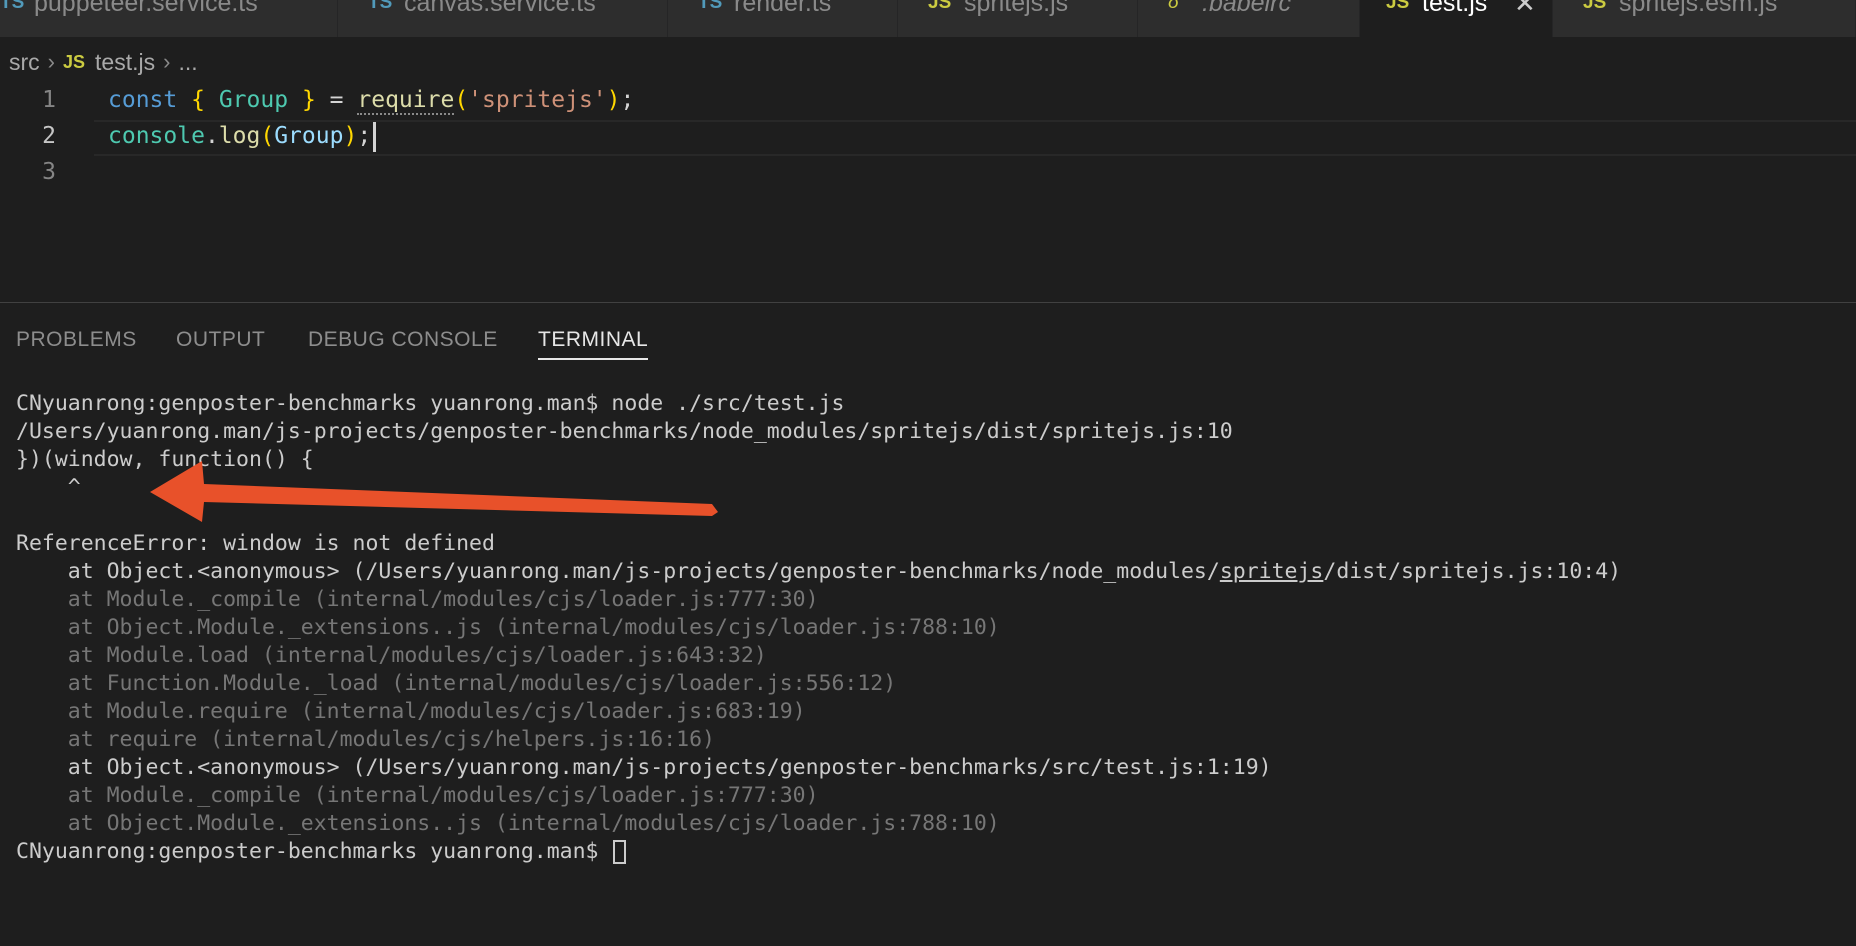  What do you see at coordinates (783, 8) in the screenshot?
I see `tab-label: render.ts` at bounding box center [783, 8].